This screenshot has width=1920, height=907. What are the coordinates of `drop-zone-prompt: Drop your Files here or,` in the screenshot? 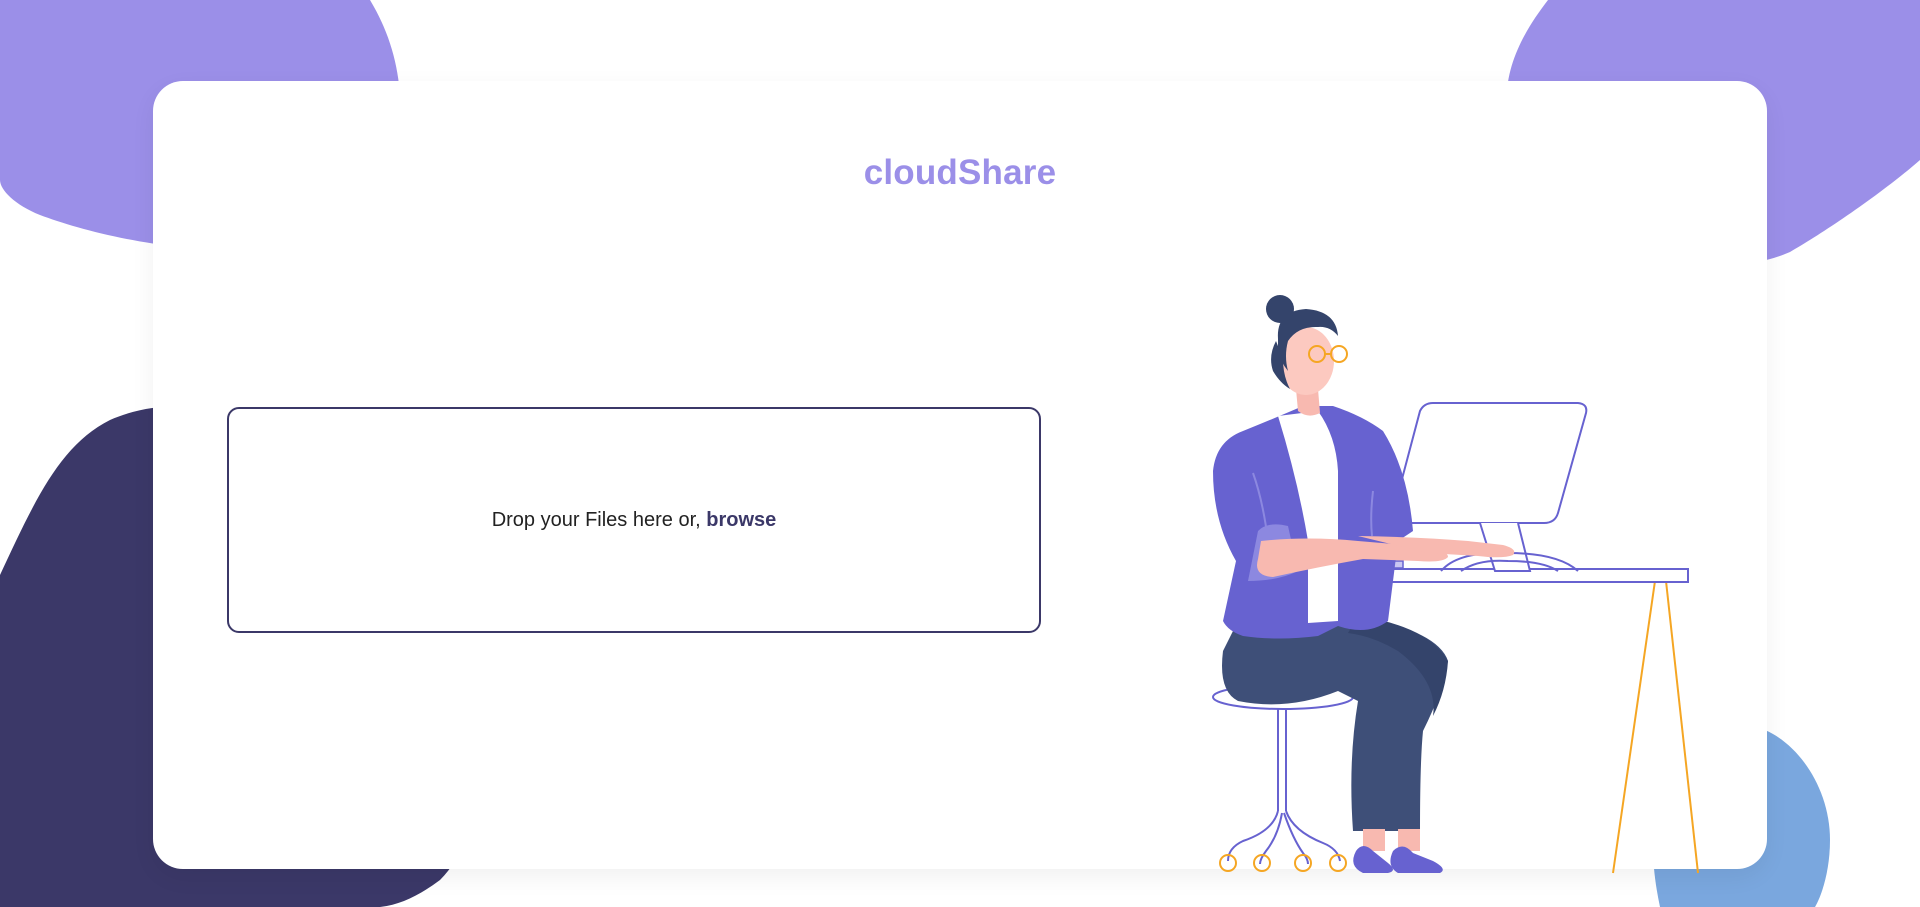 It's located at (596, 519).